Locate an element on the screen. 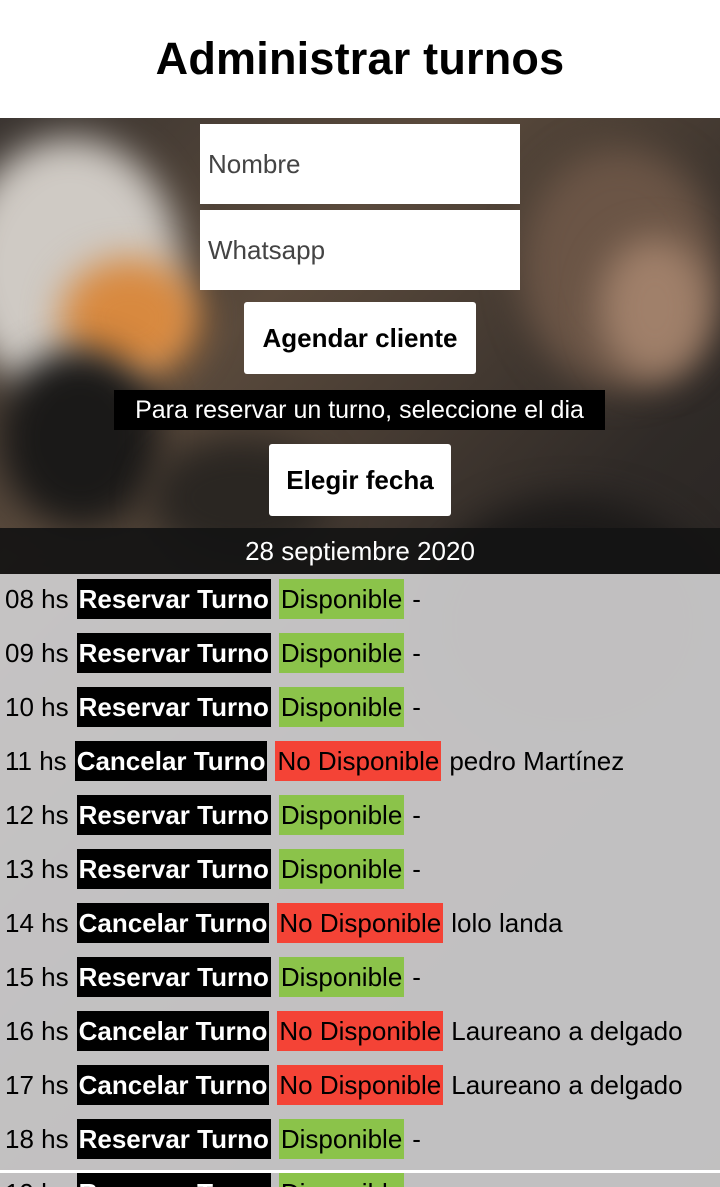 The height and width of the screenshot is (1187, 720). slot-hour: 09 hs is located at coordinates (37, 652).